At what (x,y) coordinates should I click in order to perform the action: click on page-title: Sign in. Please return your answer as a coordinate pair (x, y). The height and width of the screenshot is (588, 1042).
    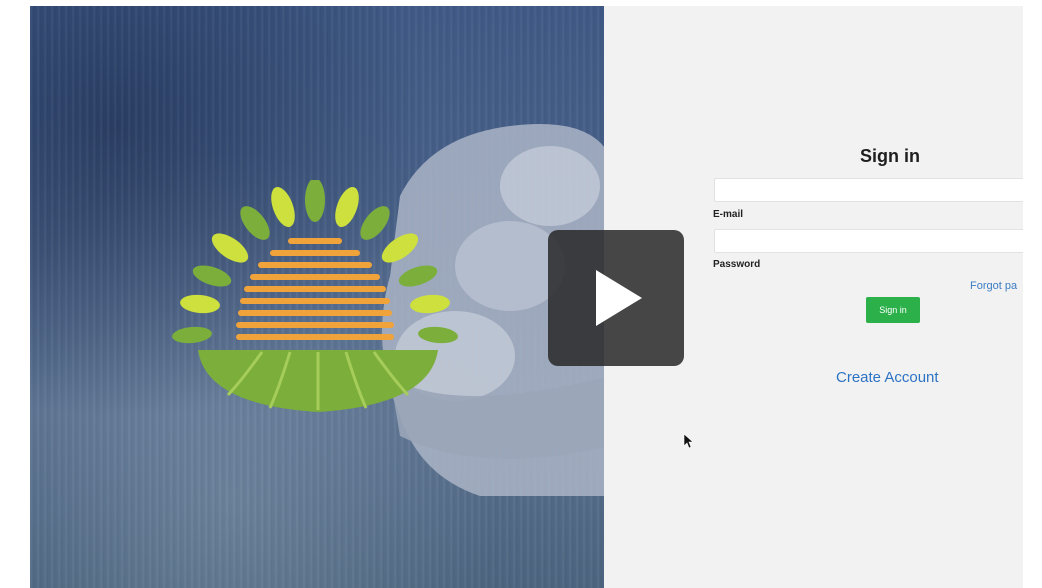
    Looking at the image, I should click on (890, 156).